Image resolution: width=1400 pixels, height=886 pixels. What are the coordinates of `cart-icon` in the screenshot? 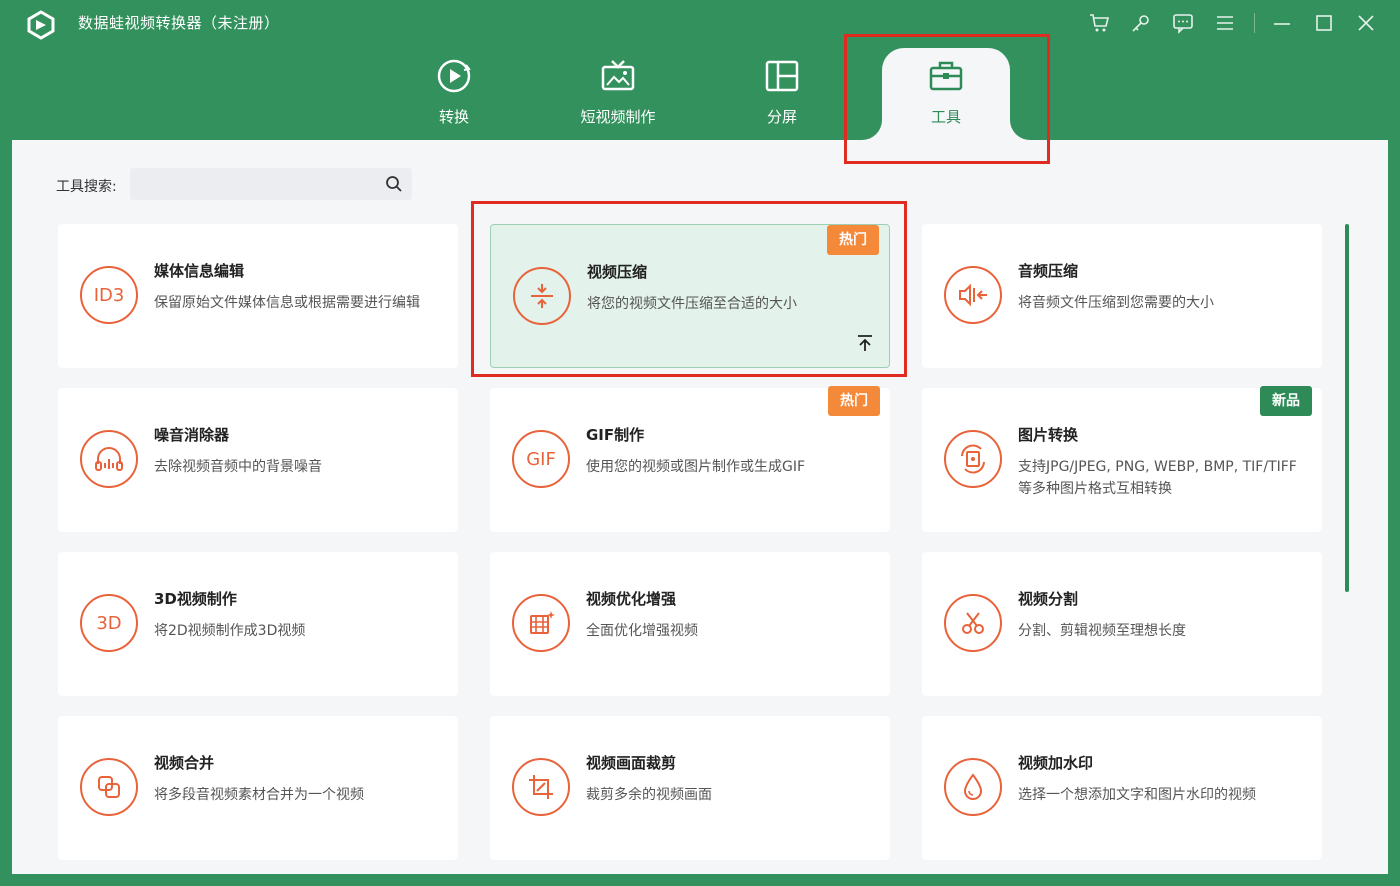 It's located at (1099, 23).